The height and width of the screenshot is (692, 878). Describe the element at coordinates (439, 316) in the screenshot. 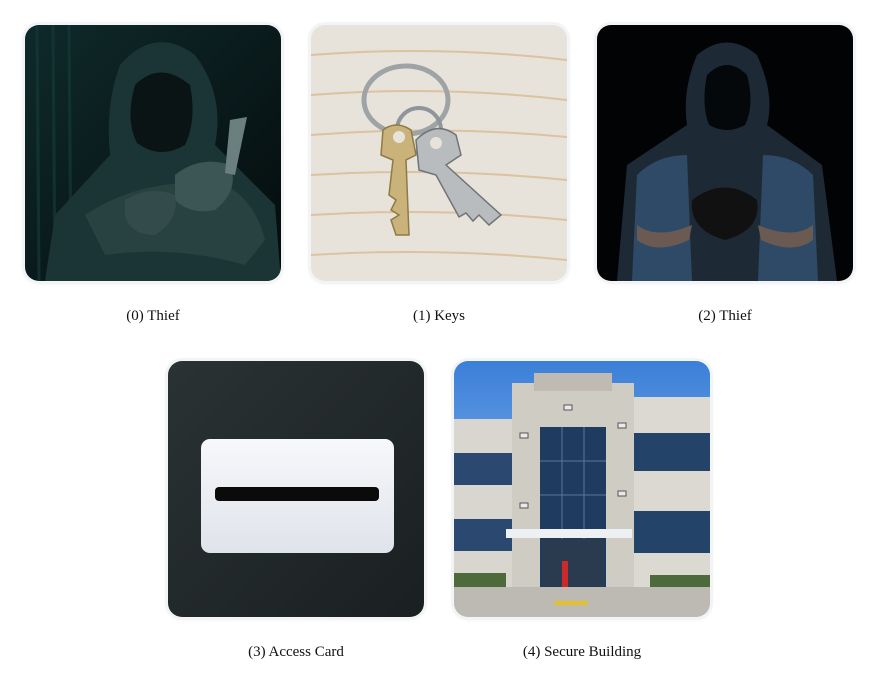

I see `caption-keys: (1) Keys` at that location.